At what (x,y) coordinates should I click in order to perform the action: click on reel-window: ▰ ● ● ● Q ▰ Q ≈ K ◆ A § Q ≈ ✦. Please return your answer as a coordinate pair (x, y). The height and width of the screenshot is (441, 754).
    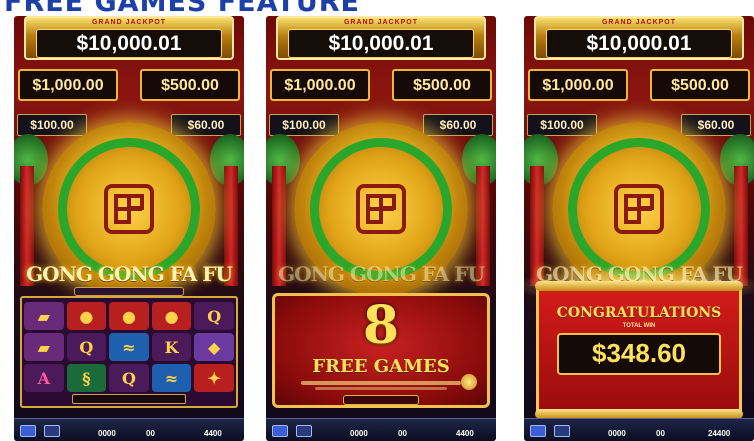
    Looking at the image, I should click on (129, 352).